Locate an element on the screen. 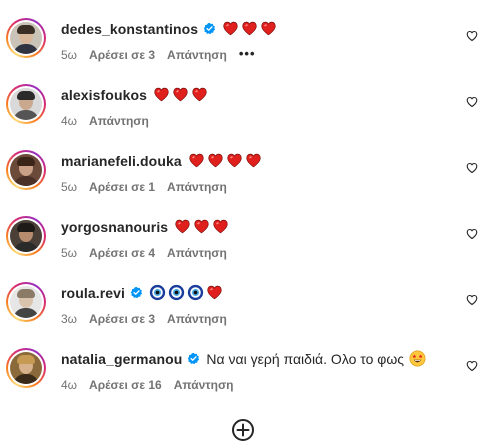 The width and height of the screenshot is (492, 442). comment-header: yorgosnanouris is located at coordinates (145, 226).